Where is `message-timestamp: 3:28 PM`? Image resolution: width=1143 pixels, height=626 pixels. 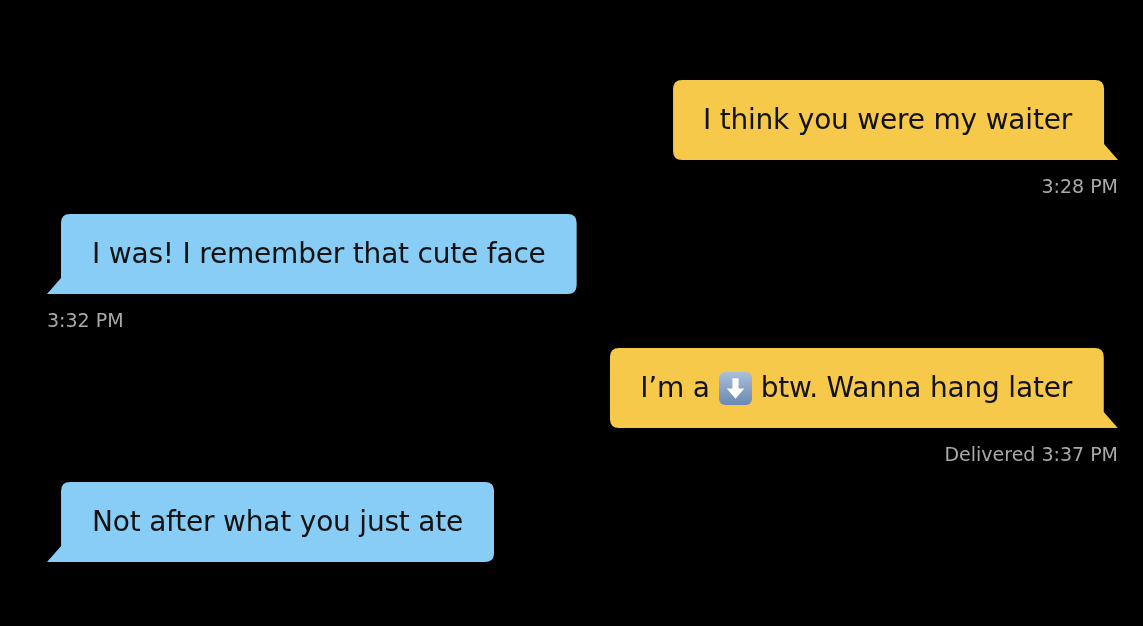 message-timestamp: 3:28 PM is located at coordinates (1079, 186).